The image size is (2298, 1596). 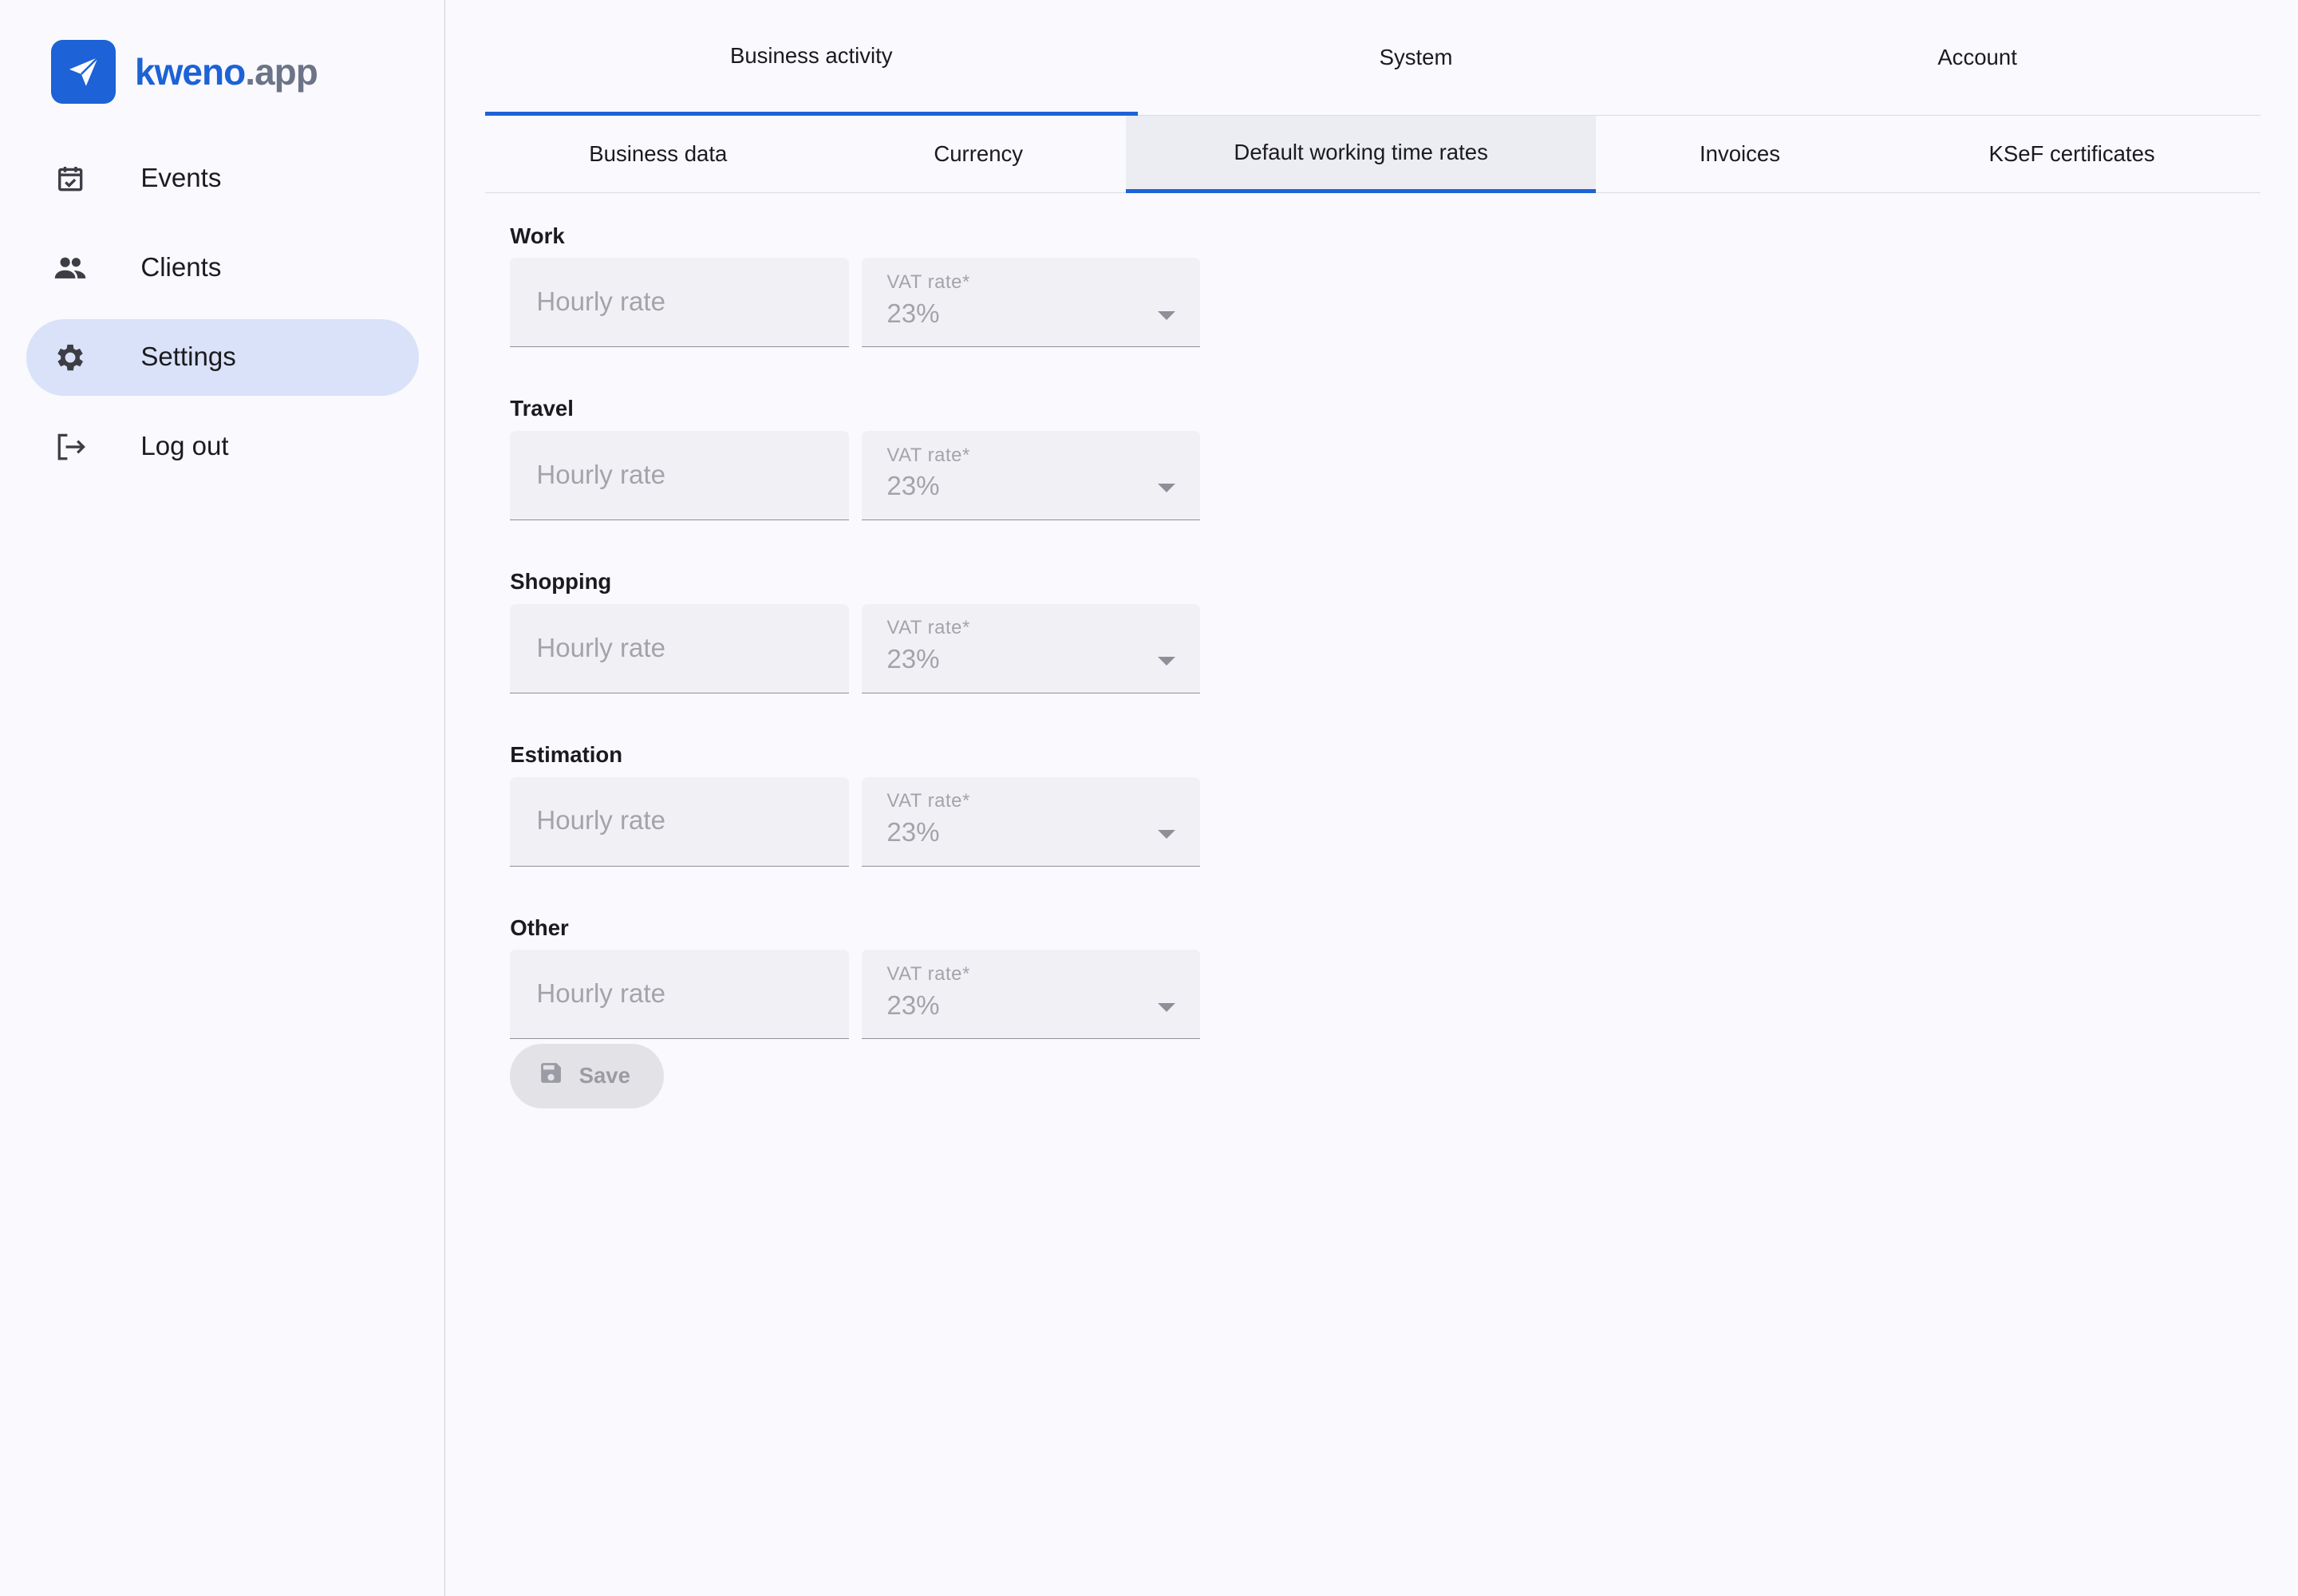 I want to click on rate-group-shopping: Shopping Hourly rate VAT rate* 23%, so click(x=856, y=652).